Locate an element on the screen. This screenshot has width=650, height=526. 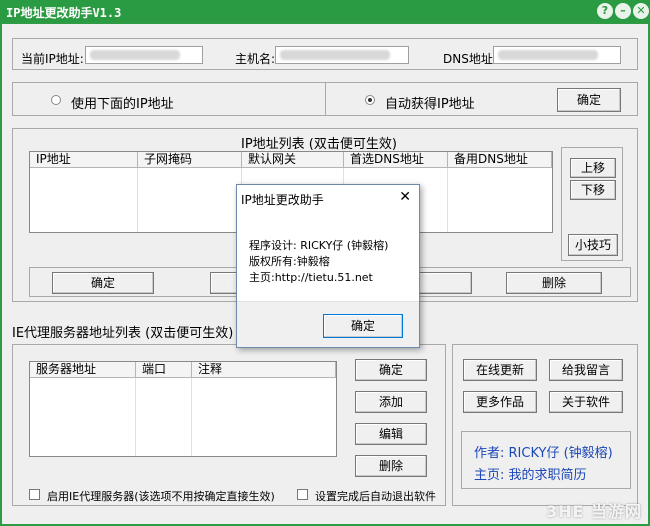
dialog-homepage-text: 主页:http://tietu.51.net is located at coordinates (311, 277).